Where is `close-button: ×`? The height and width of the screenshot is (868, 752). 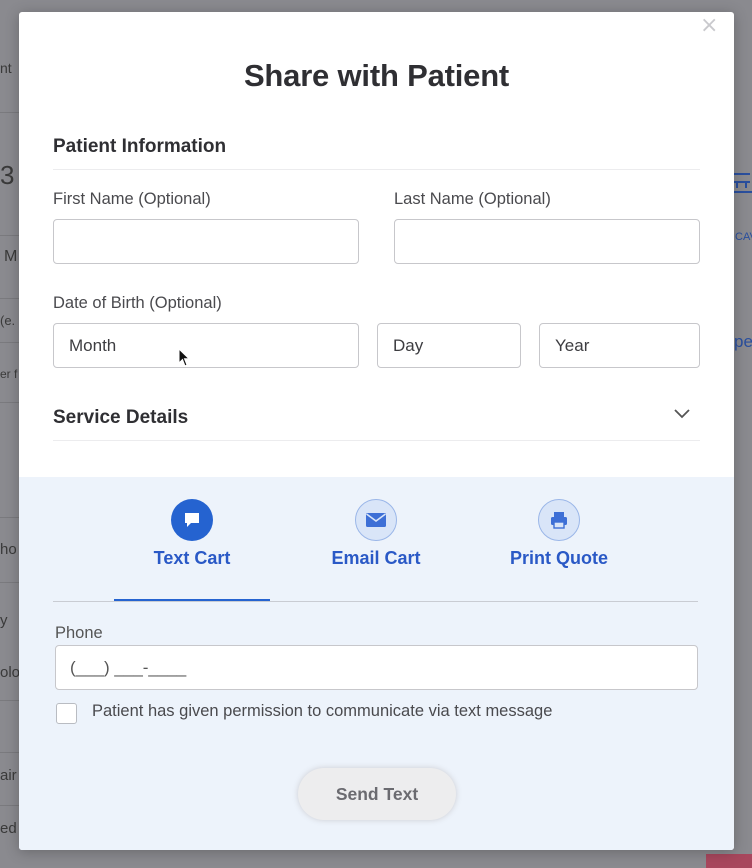 close-button: × is located at coordinates (709, 26).